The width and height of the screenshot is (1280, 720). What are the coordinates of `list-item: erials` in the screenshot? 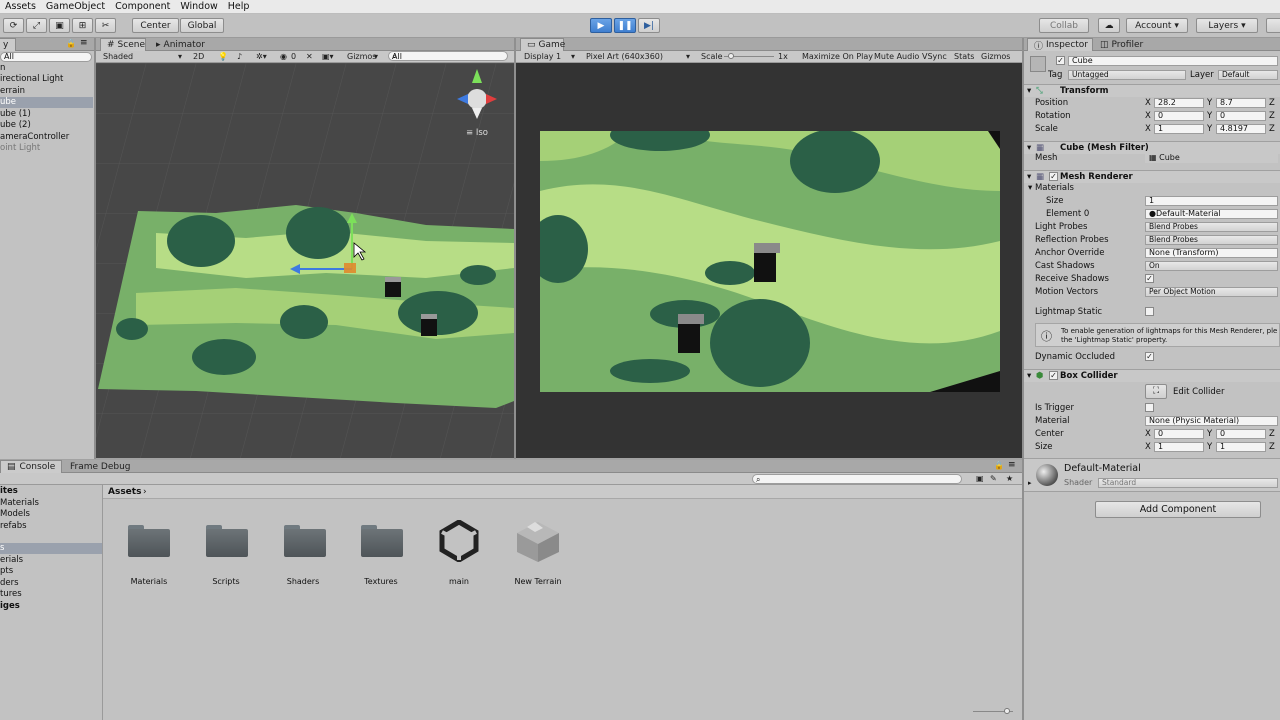 It's located at (11, 560).